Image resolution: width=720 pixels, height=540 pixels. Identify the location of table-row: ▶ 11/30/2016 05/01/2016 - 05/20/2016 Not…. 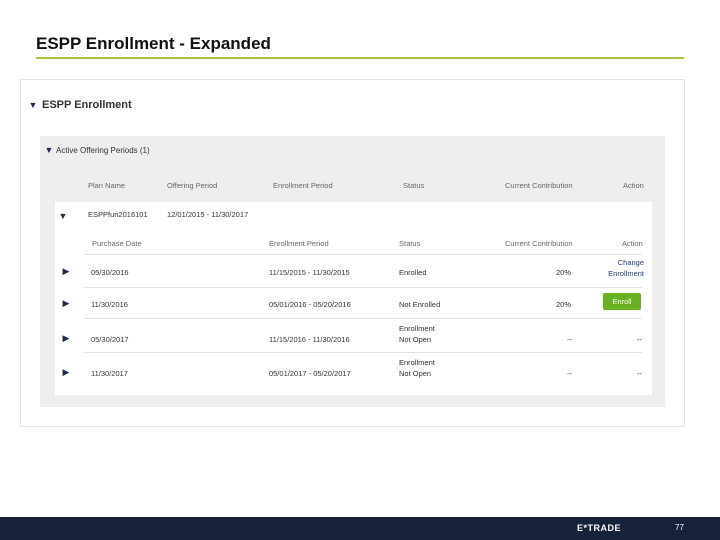
(353, 303).